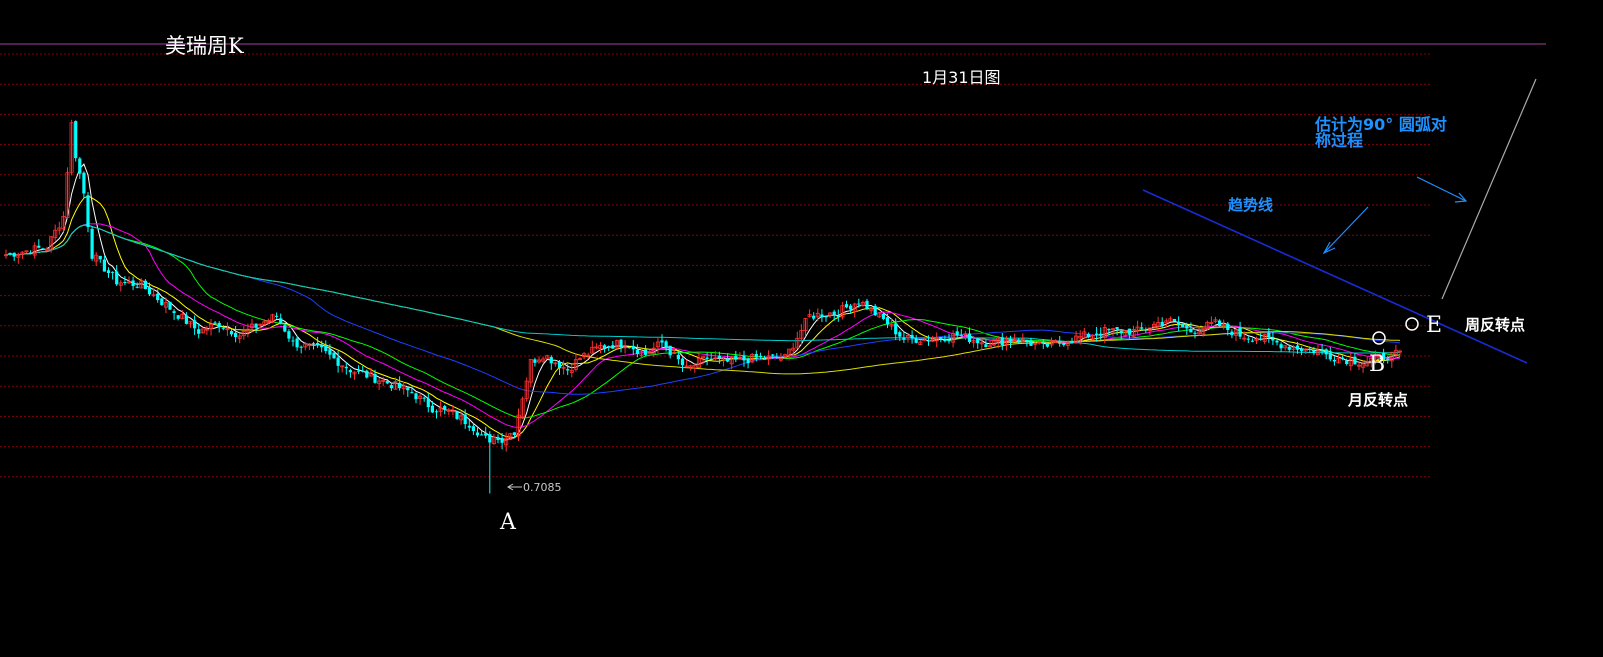 The height and width of the screenshot is (657, 1603). Describe the element at coordinates (1442, 189) in the screenshot. I see `arc-arrow-icon` at that location.